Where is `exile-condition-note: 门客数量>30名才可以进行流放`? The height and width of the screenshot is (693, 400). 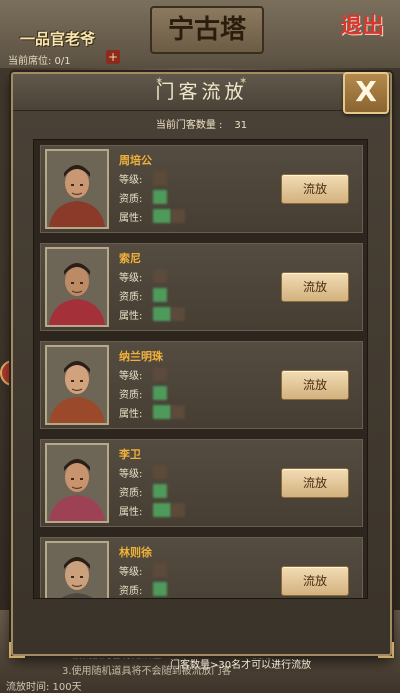
exile-condition-note: 门客数量>30名才可以进行流放 is located at coordinates (241, 665).